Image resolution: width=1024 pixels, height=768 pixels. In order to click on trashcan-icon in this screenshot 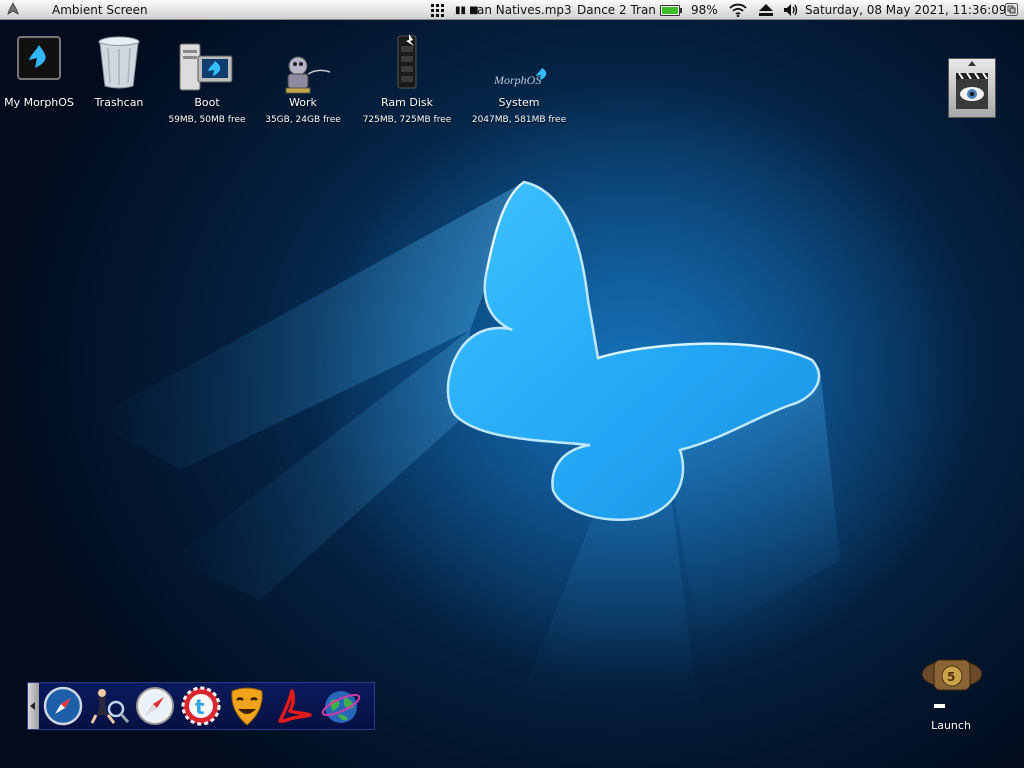, I will do `click(119, 62)`.